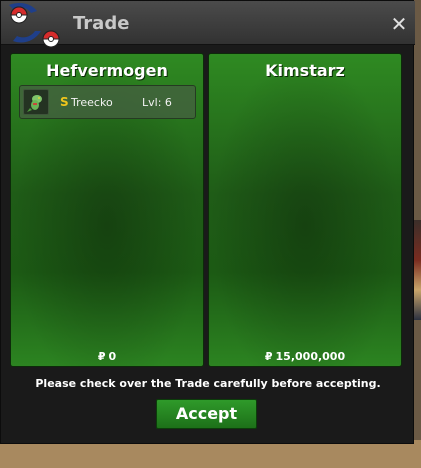 This screenshot has width=421, height=468. Describe the element at coordinates (34, 25) in the screenshot. I see `trade-logo-icon` at that location.